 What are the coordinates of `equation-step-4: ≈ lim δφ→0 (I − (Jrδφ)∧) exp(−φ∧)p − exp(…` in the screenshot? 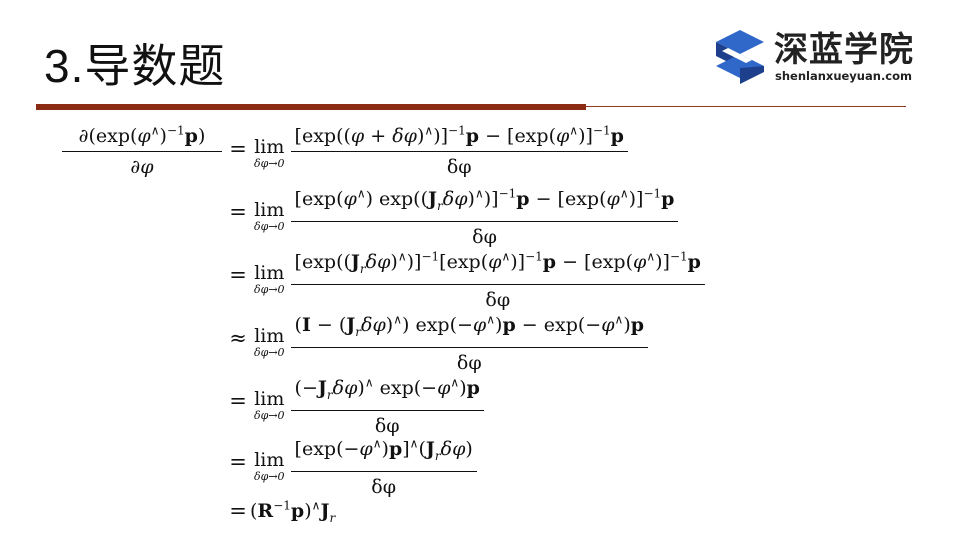 It's located at (437, 343).